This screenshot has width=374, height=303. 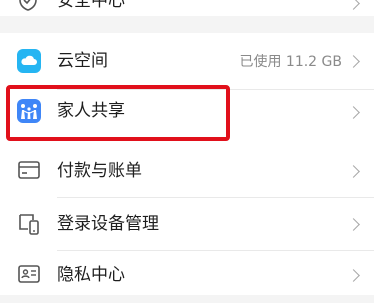 What do you see at coordinates (82, 61) in the screenshot?
I see `cloud-space-label: 云空间` at bounding box center [82, 61].